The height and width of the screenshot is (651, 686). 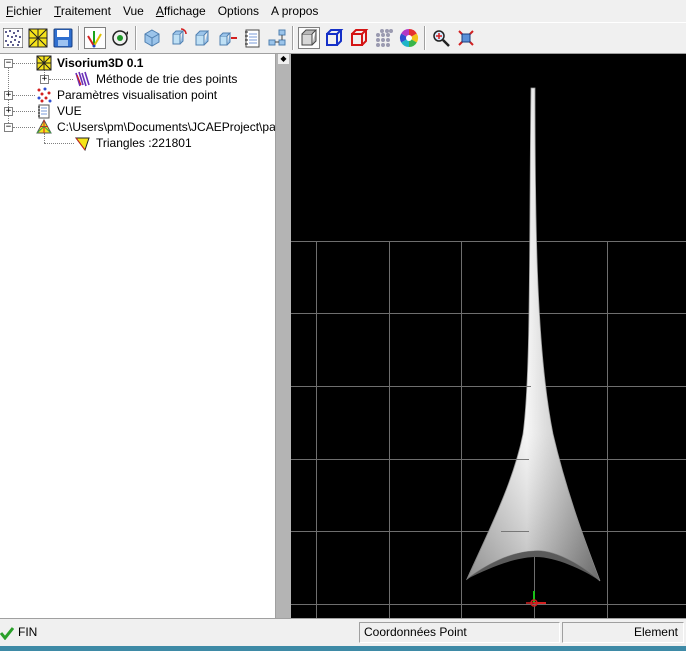 I want to click on mesh-button, so click(x=38, y=38).